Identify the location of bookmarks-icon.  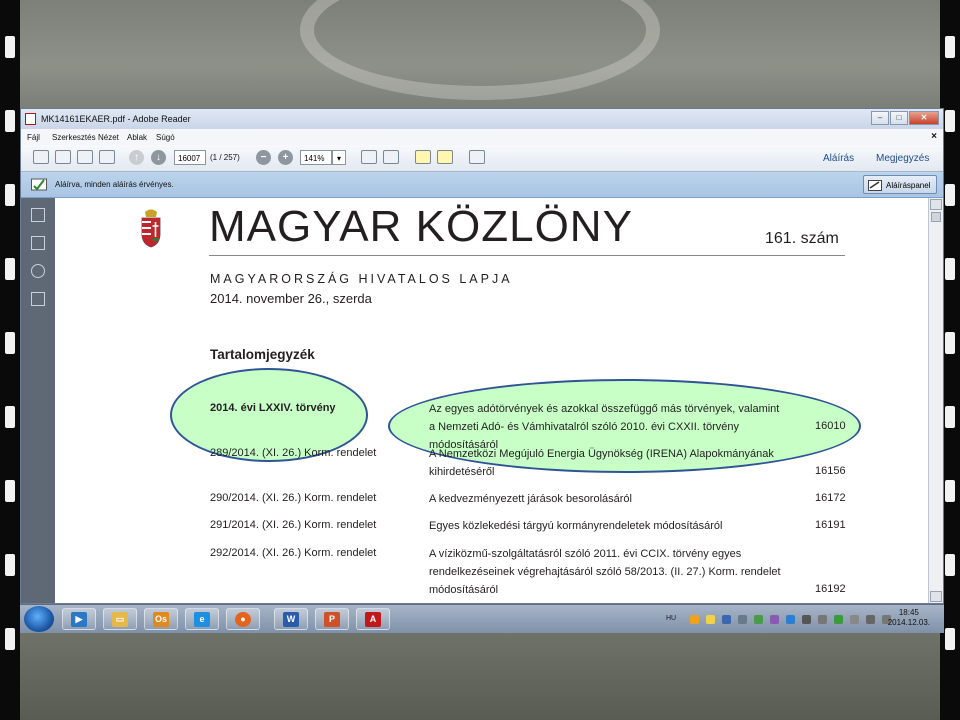
(38, 243).